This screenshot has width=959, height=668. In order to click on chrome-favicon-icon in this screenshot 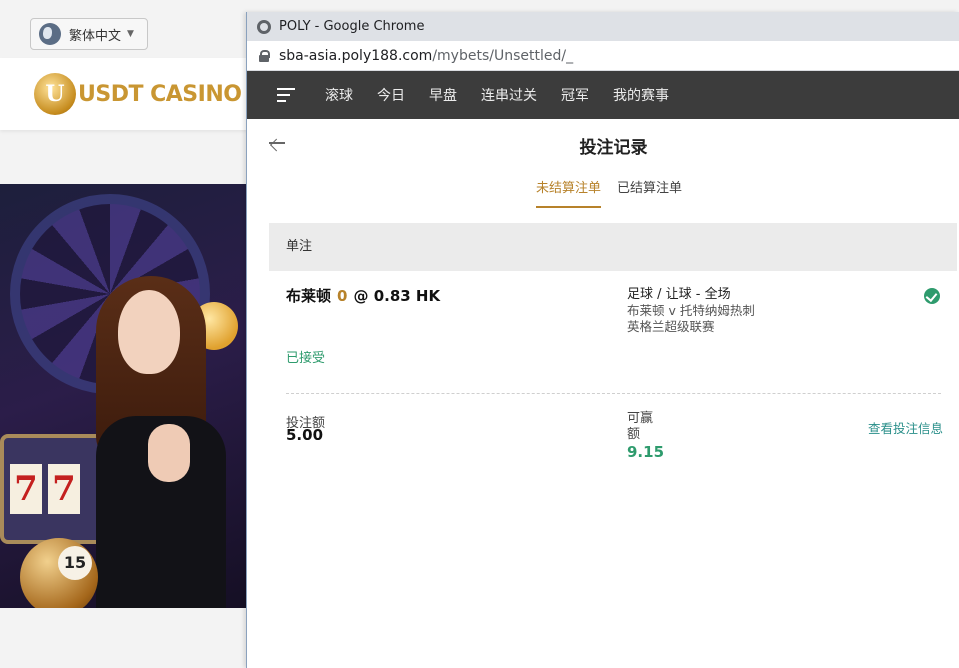, I will do `click(264, 26)`.